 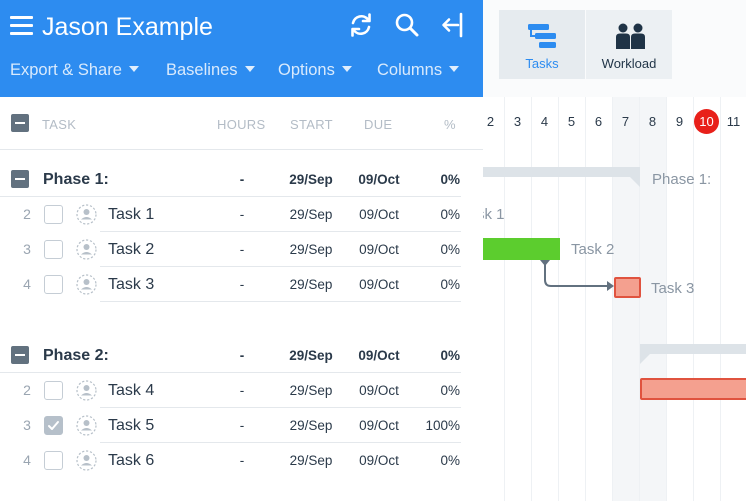 What do you see at coordinates (450, 179) in the screenshot?
I see `phase-pct: 0%` at bounding box center [450, 179].